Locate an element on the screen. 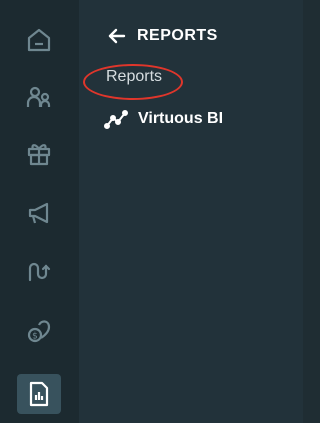  nav-communications is located at coordinates (39, 213).